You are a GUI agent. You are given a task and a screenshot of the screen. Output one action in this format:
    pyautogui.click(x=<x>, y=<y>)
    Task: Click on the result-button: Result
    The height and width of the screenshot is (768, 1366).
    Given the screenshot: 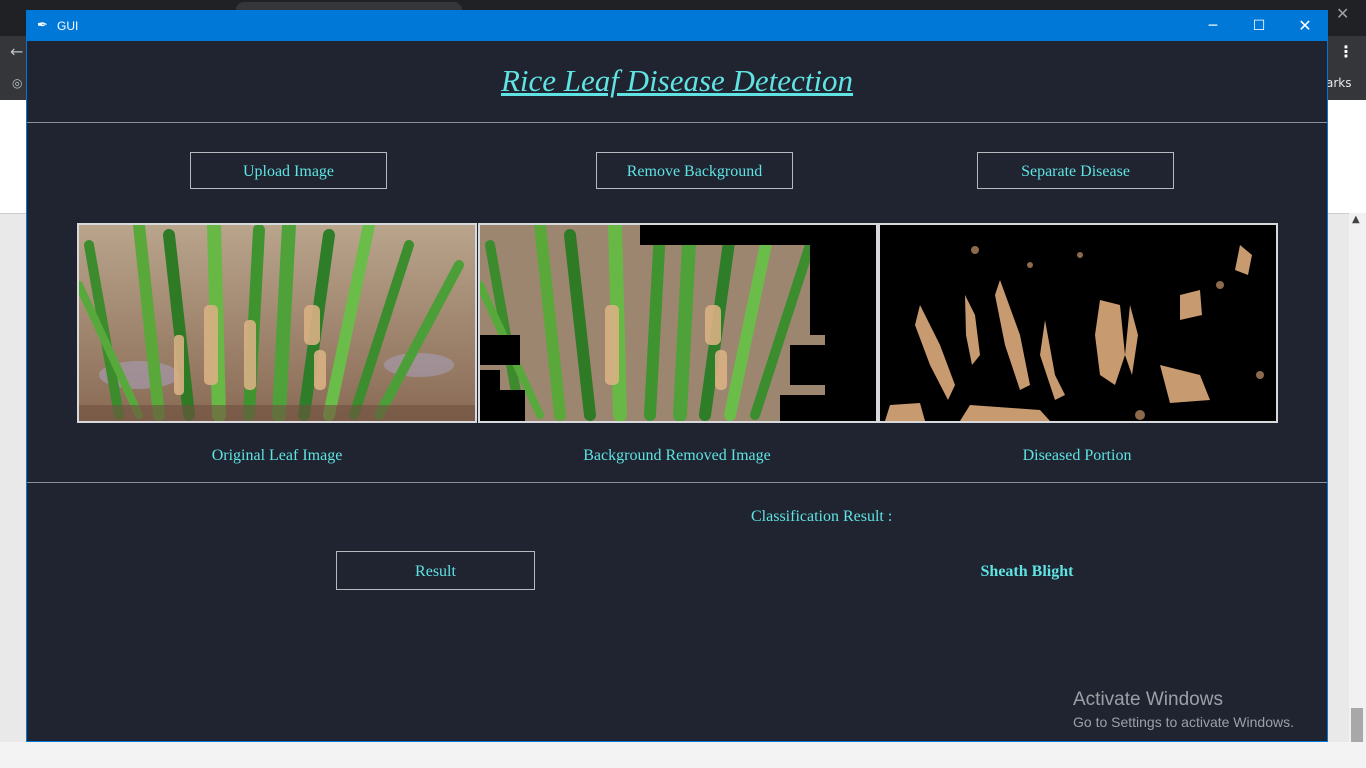 What is the action you would take?
    pyautogui.click(x=435, y=570)
    